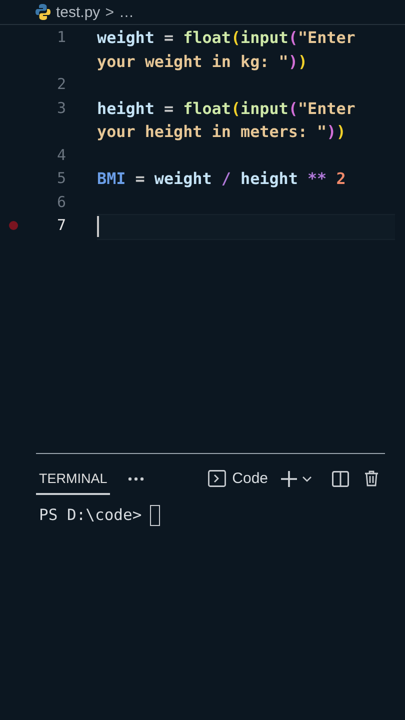 This screenshot has width=405, height=720. I want to click on code-line: BMI = weight / height ** 2, so click(222, 179).